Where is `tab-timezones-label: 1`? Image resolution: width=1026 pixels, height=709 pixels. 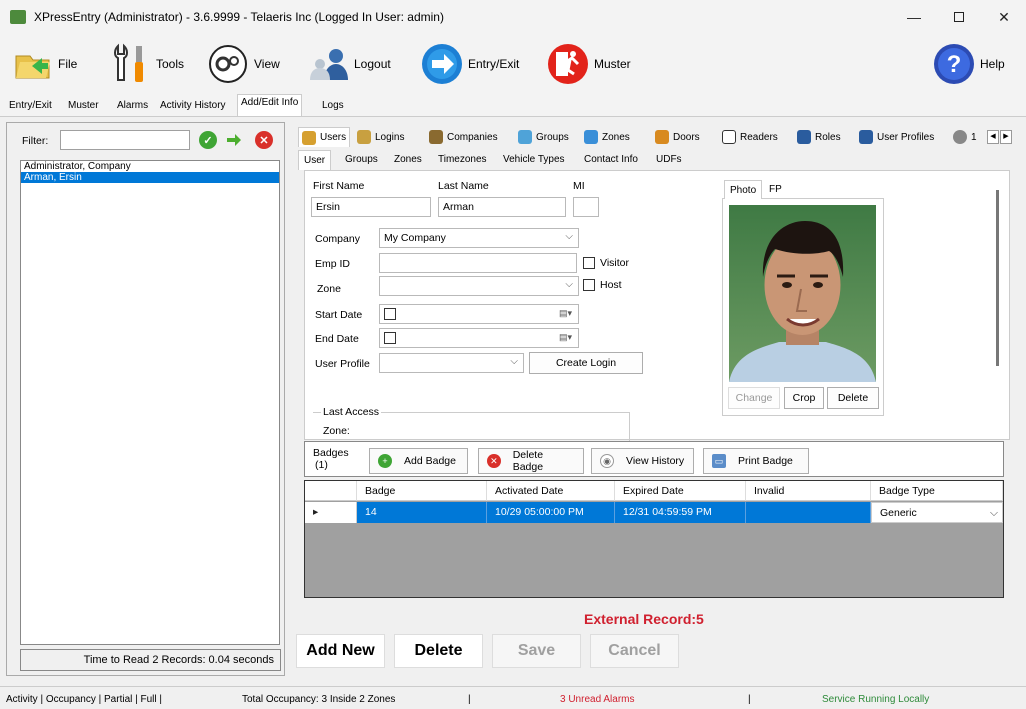
tab-timezones-label: 1 is located at coordinates (974, 137).